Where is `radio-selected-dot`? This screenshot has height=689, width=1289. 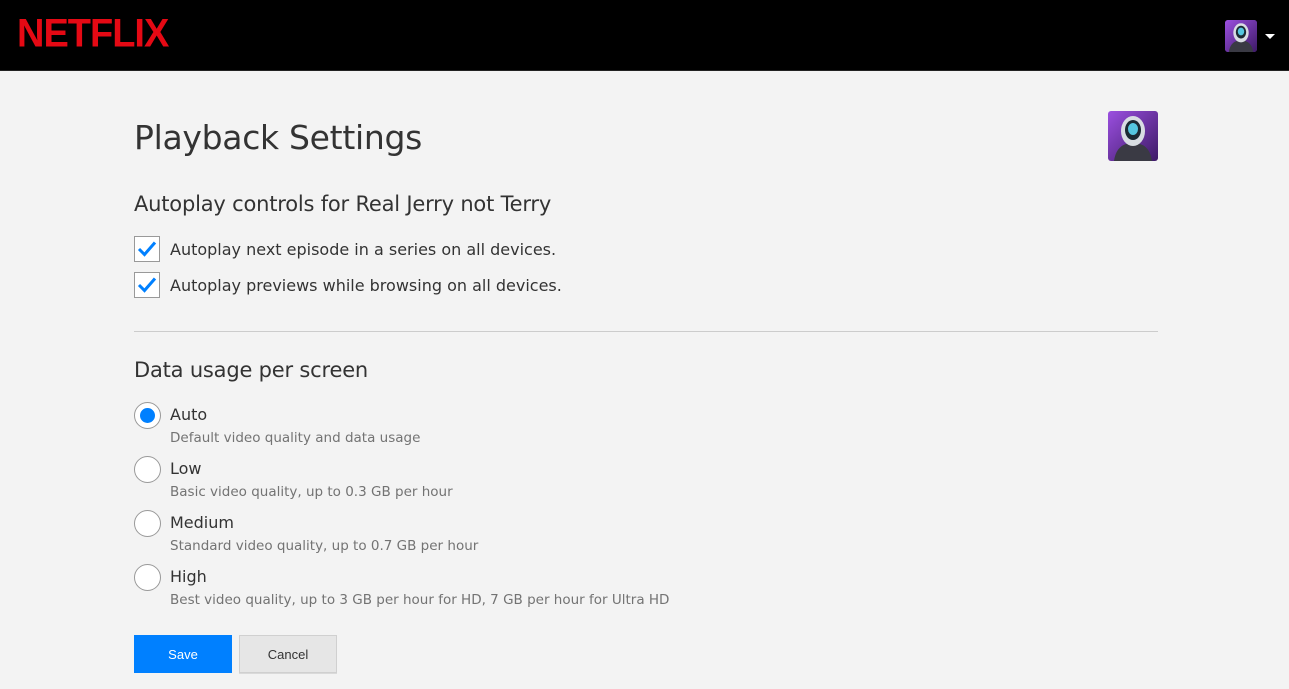
radio-selected-dot is located at coordinates (147, 415).